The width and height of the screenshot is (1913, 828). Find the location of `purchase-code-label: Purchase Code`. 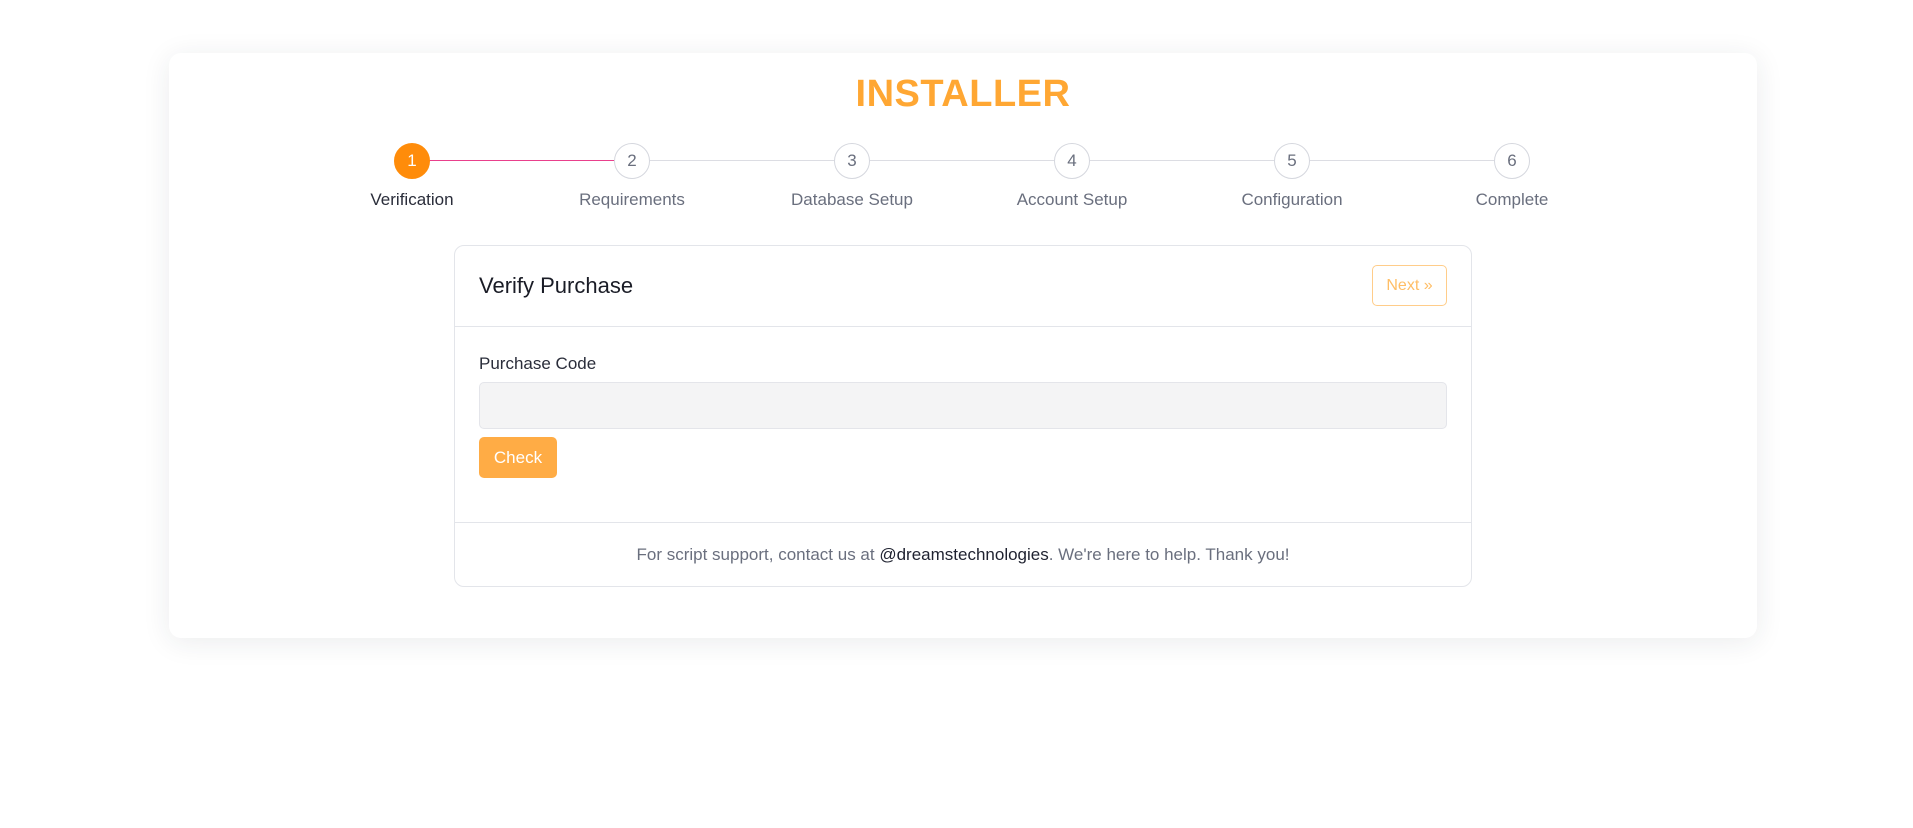

purchase-code-label: Purchase Code is located at coordinates (538, 363).